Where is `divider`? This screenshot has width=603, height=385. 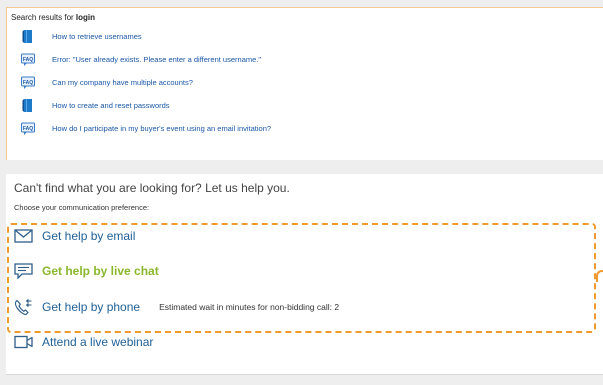 divider is located at coordinates (304, 374).